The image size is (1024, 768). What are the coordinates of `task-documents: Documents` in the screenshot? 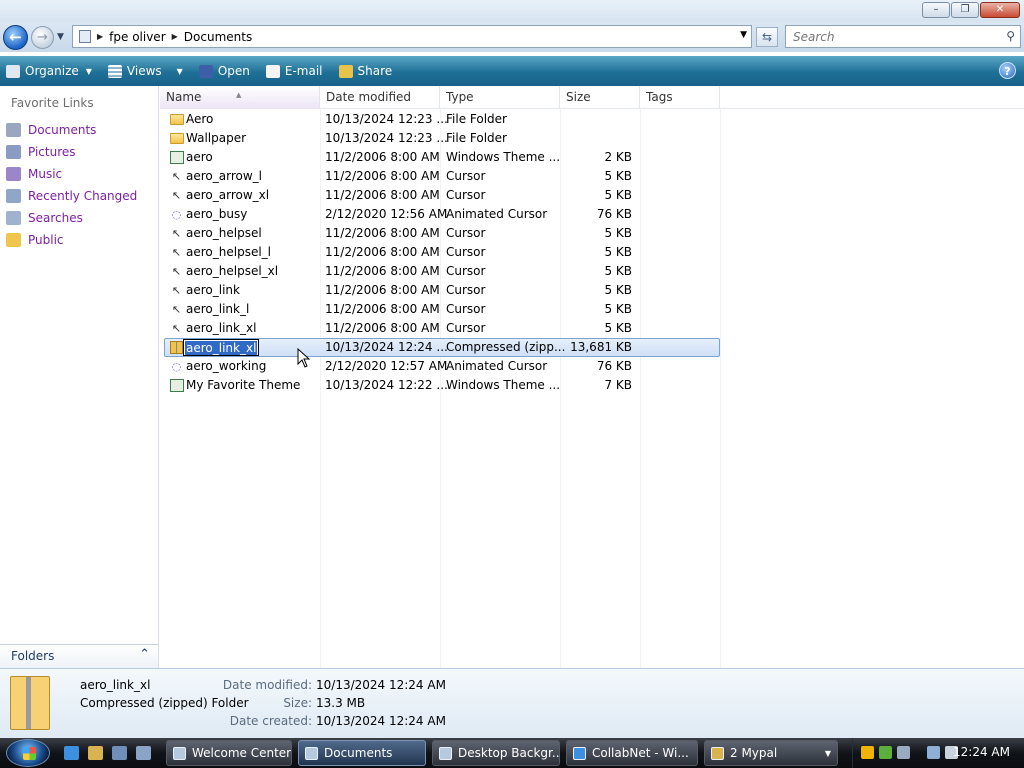 It's located at (362, 753).